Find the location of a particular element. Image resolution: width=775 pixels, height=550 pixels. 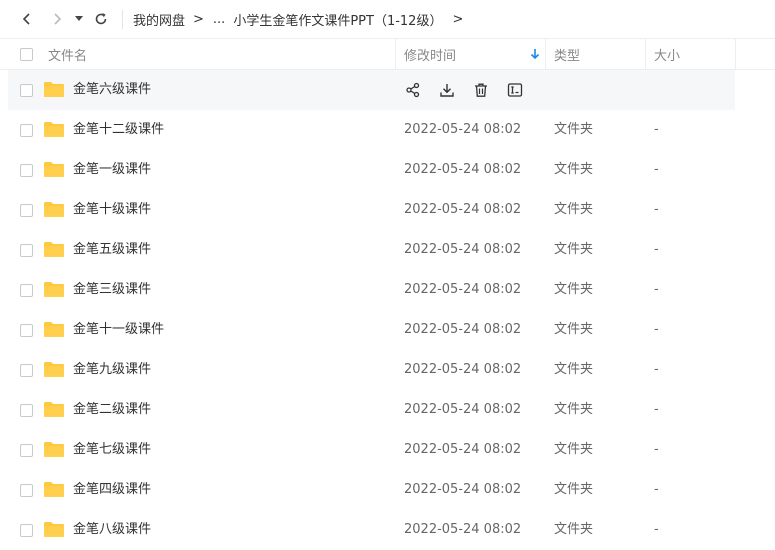

file-name: 金笔一级课件 is located at coordinates (112, 170).